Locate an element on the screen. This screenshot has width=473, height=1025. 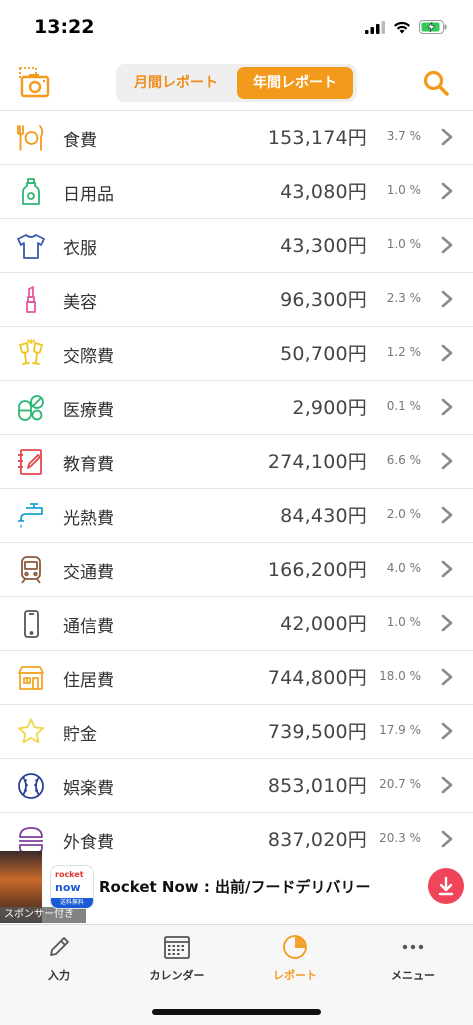
category-label: 日用品 is located at coordinates (88, 195).